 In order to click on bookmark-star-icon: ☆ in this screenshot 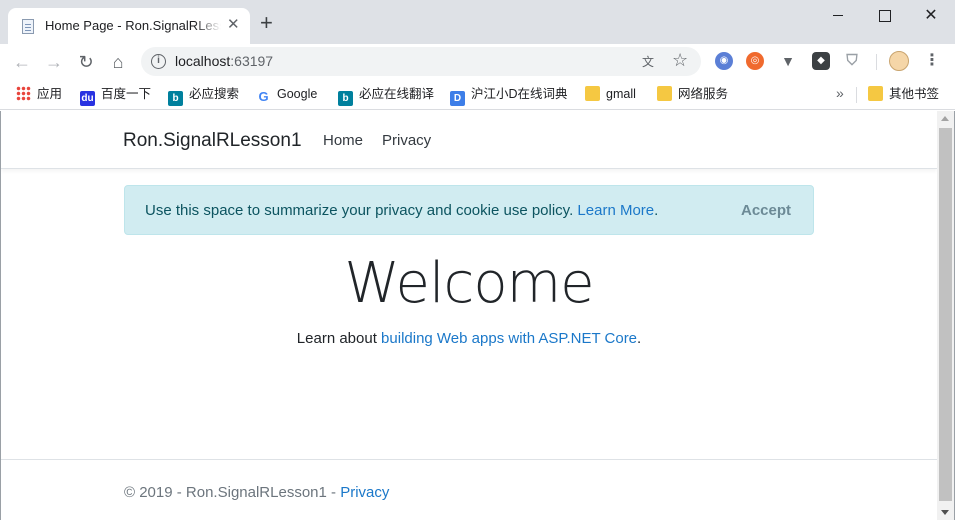, I will do `click(680, 60)`.